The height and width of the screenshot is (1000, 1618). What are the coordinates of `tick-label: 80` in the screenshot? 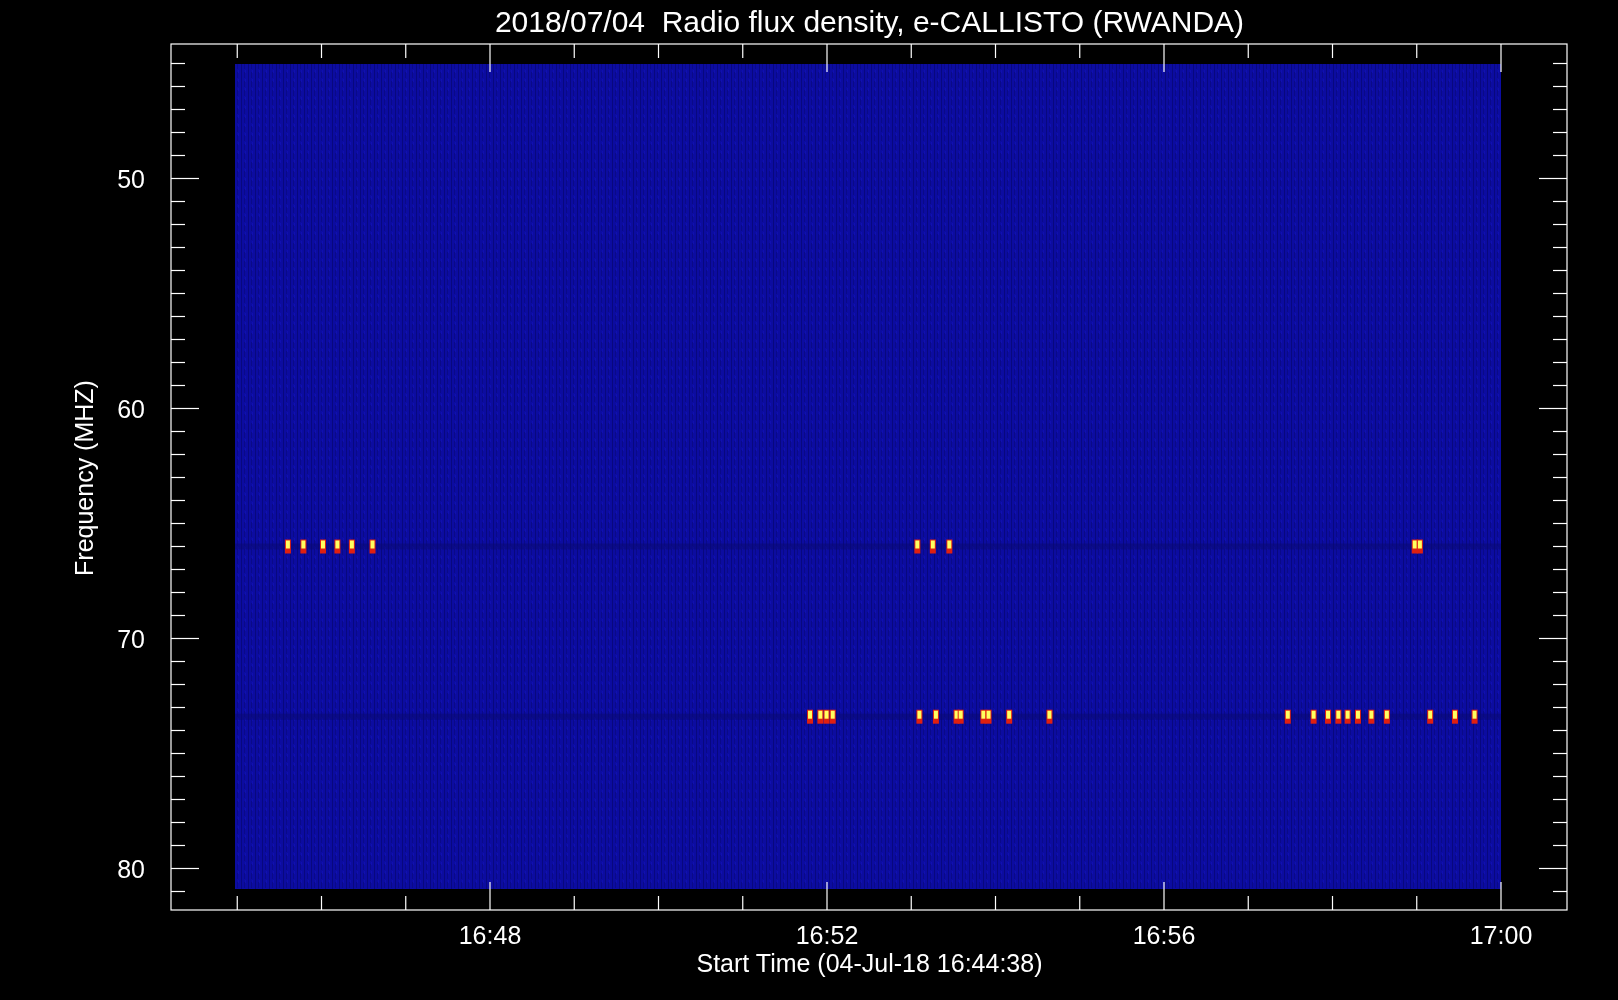 It's located at (131, 868).